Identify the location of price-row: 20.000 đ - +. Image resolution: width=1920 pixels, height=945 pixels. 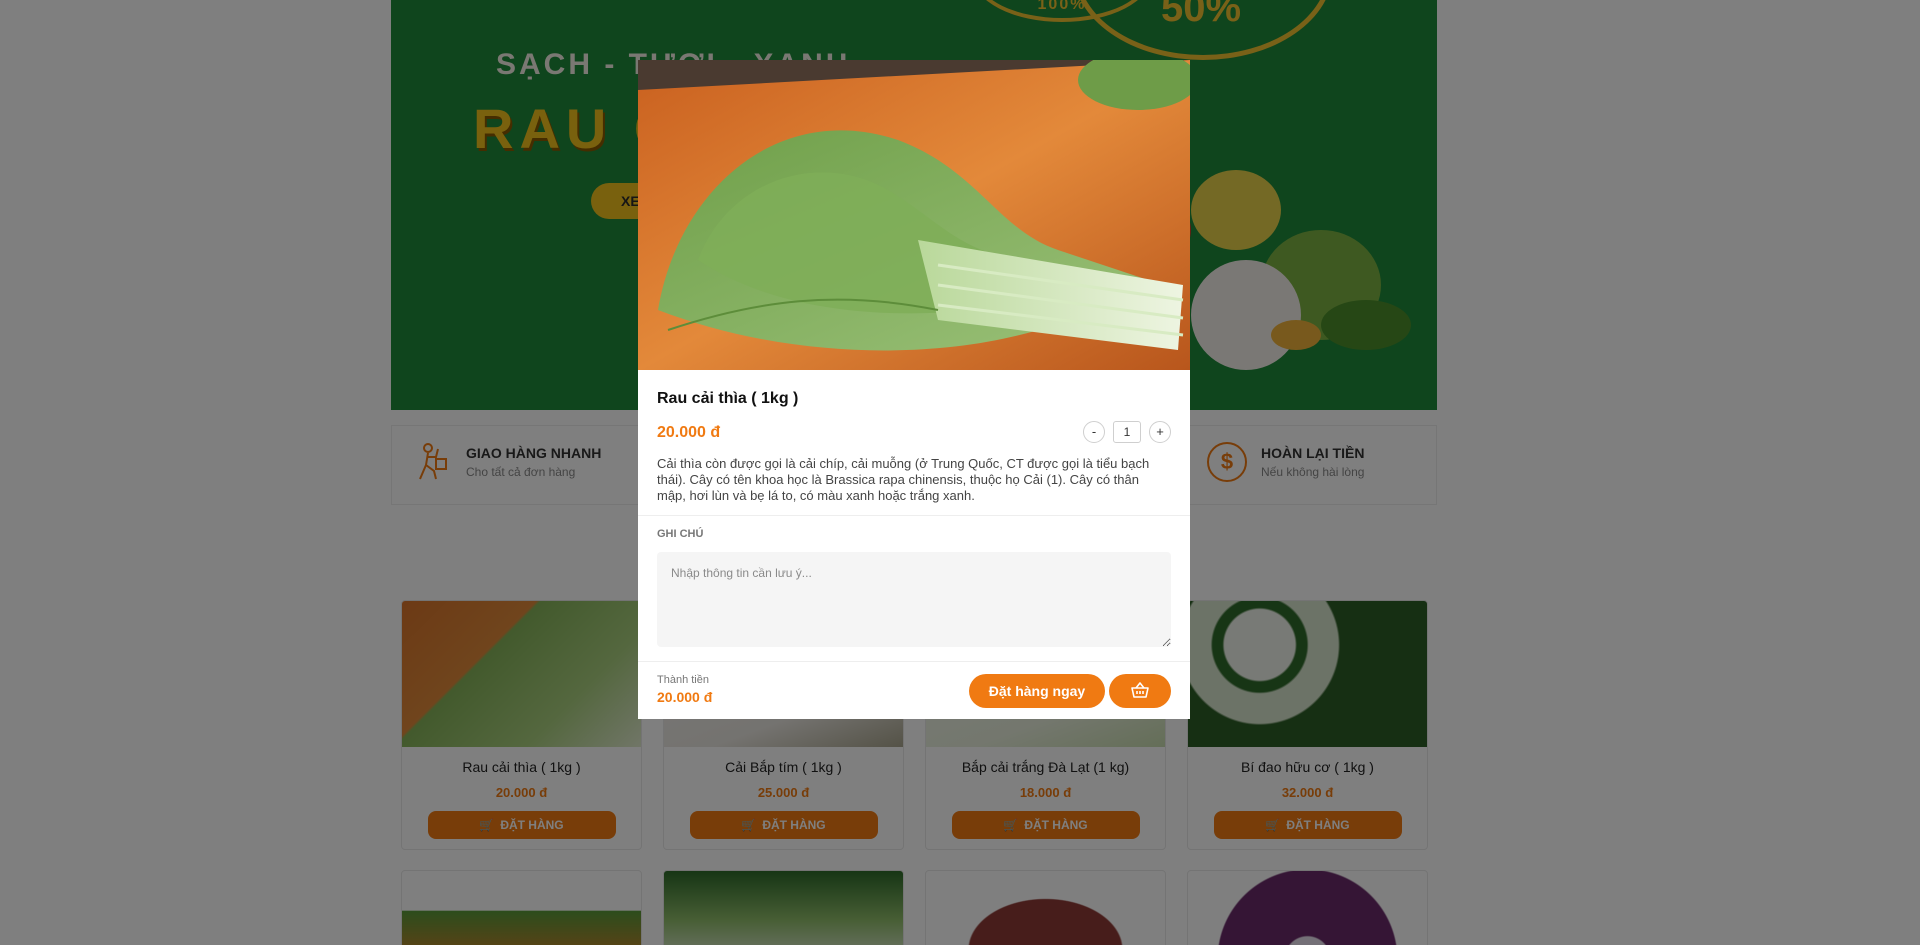
(914, 433).